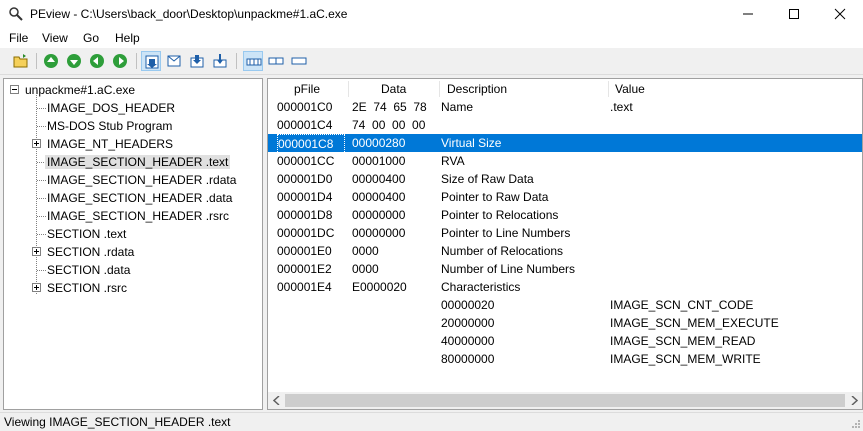  Describe the element at coordinates (379, 161) in the screenshot. I see `data-cell: 00001000` at that location.